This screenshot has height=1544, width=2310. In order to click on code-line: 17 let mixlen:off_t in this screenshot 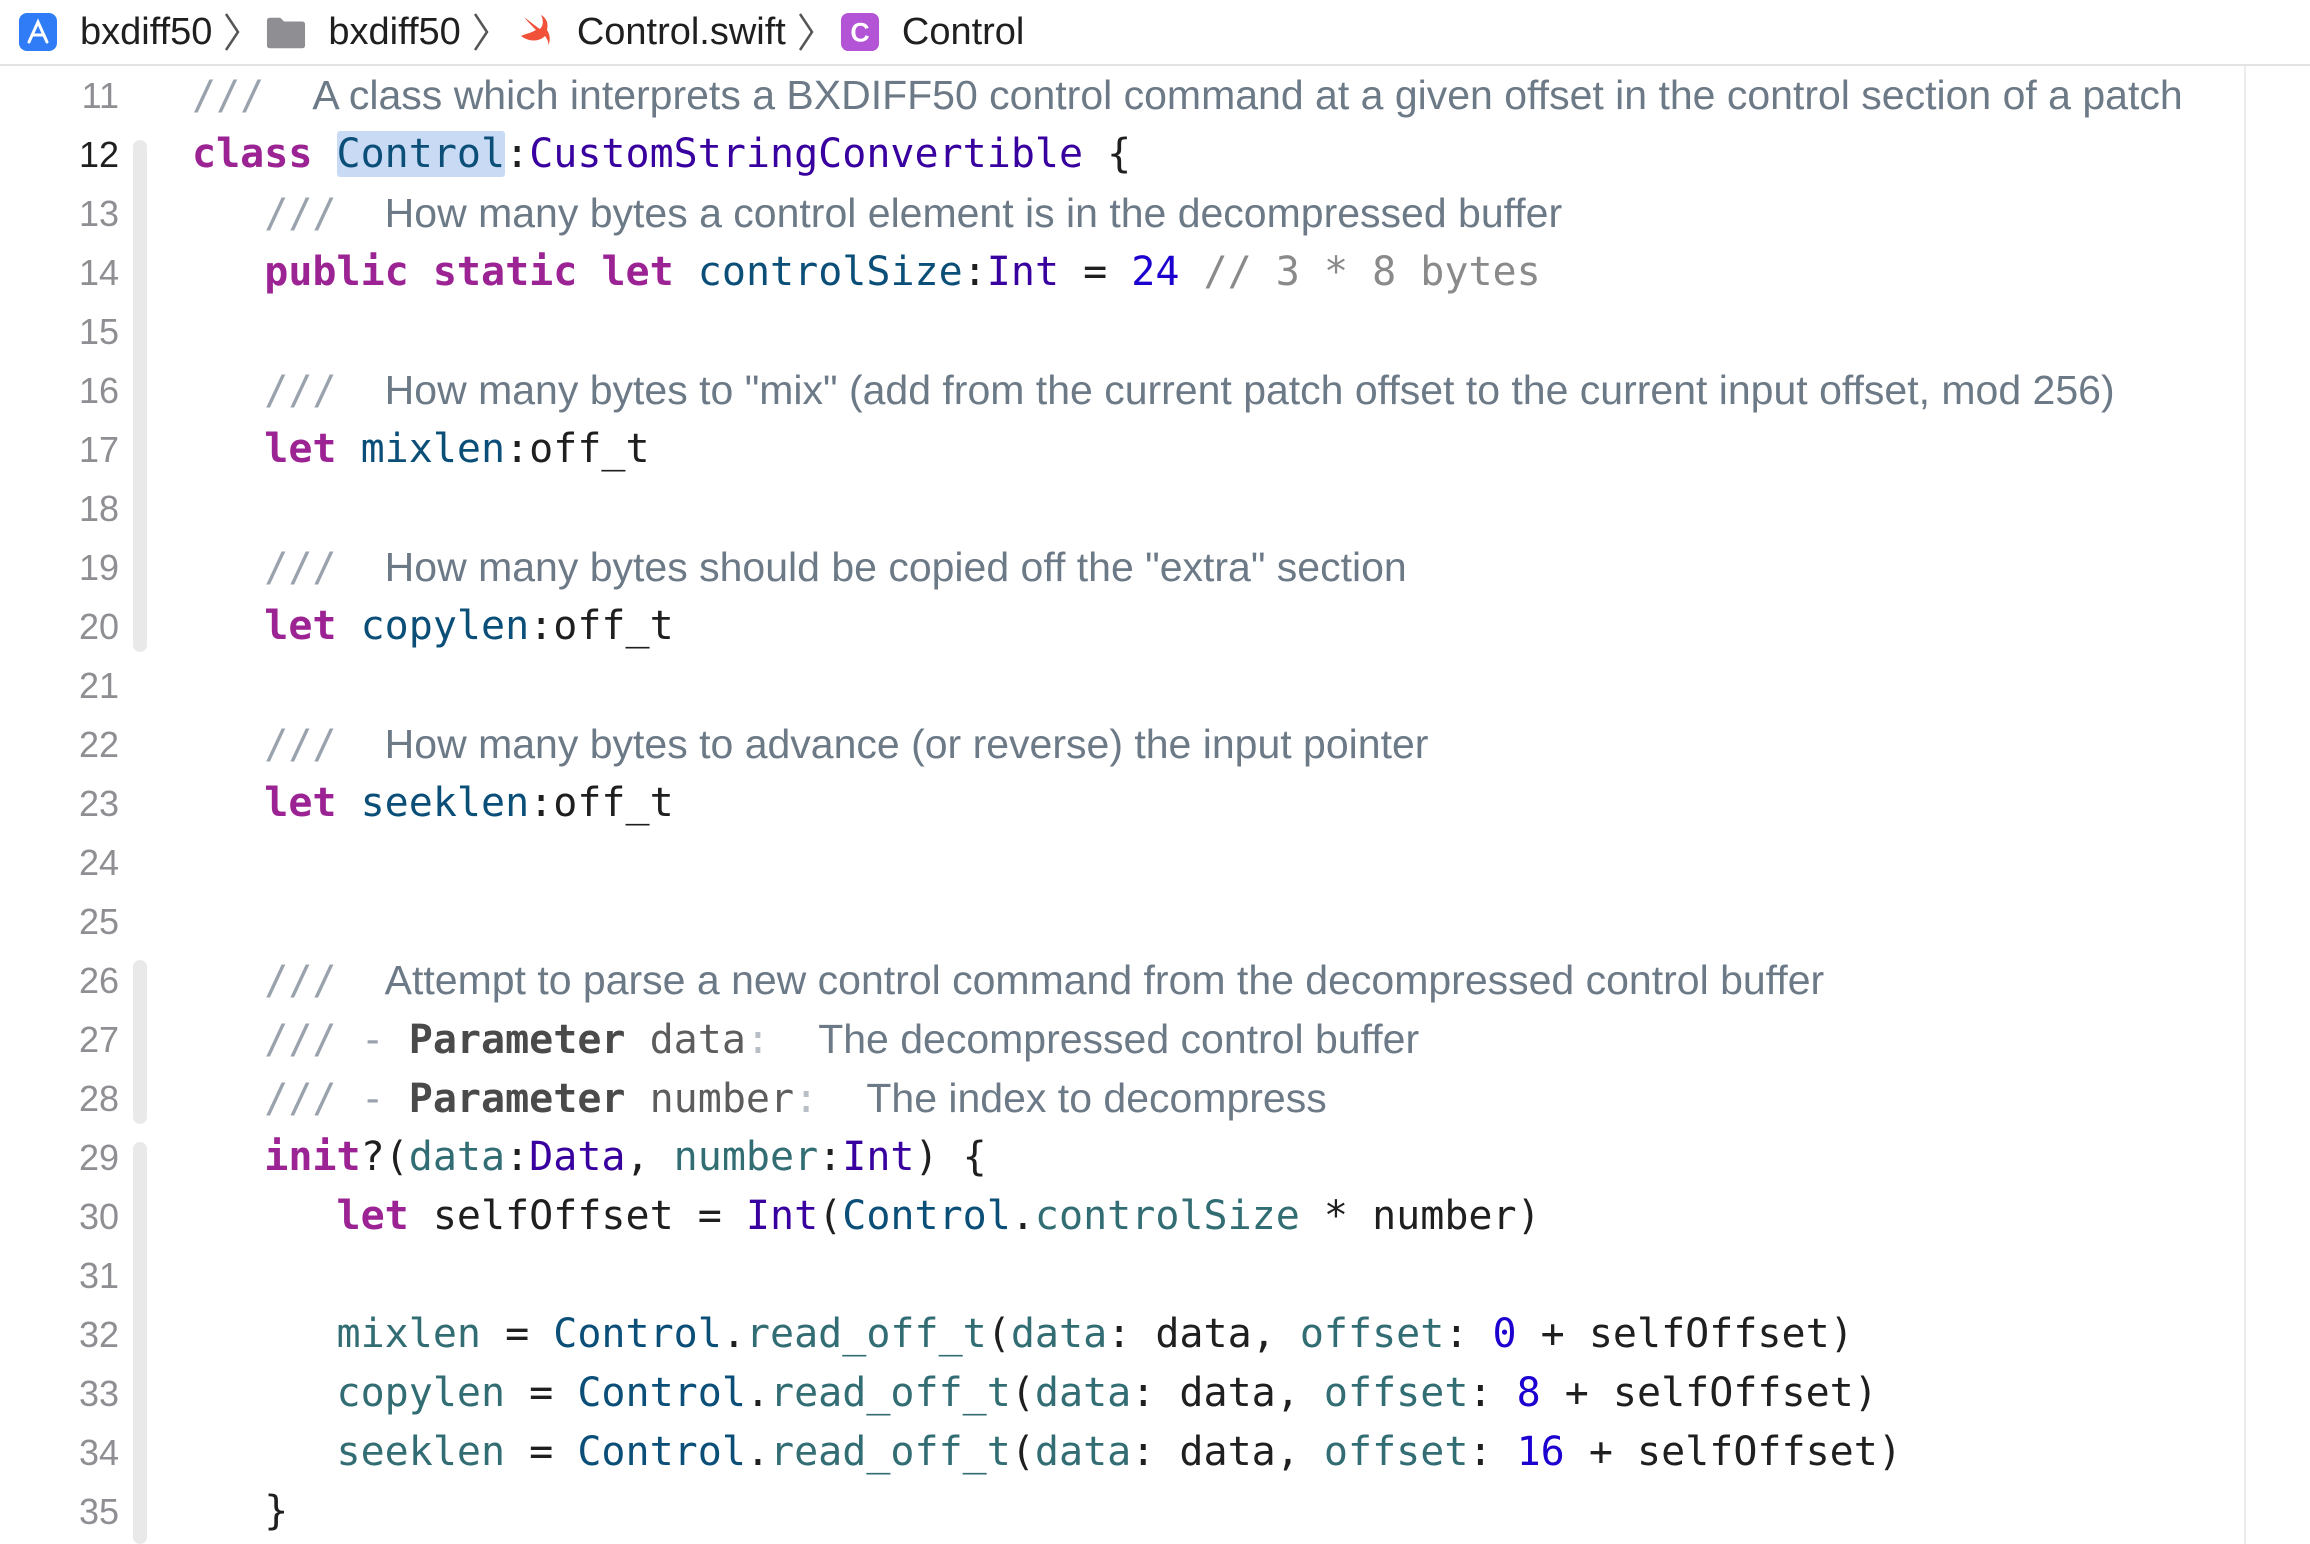, I will do `click(1122, 449)`.